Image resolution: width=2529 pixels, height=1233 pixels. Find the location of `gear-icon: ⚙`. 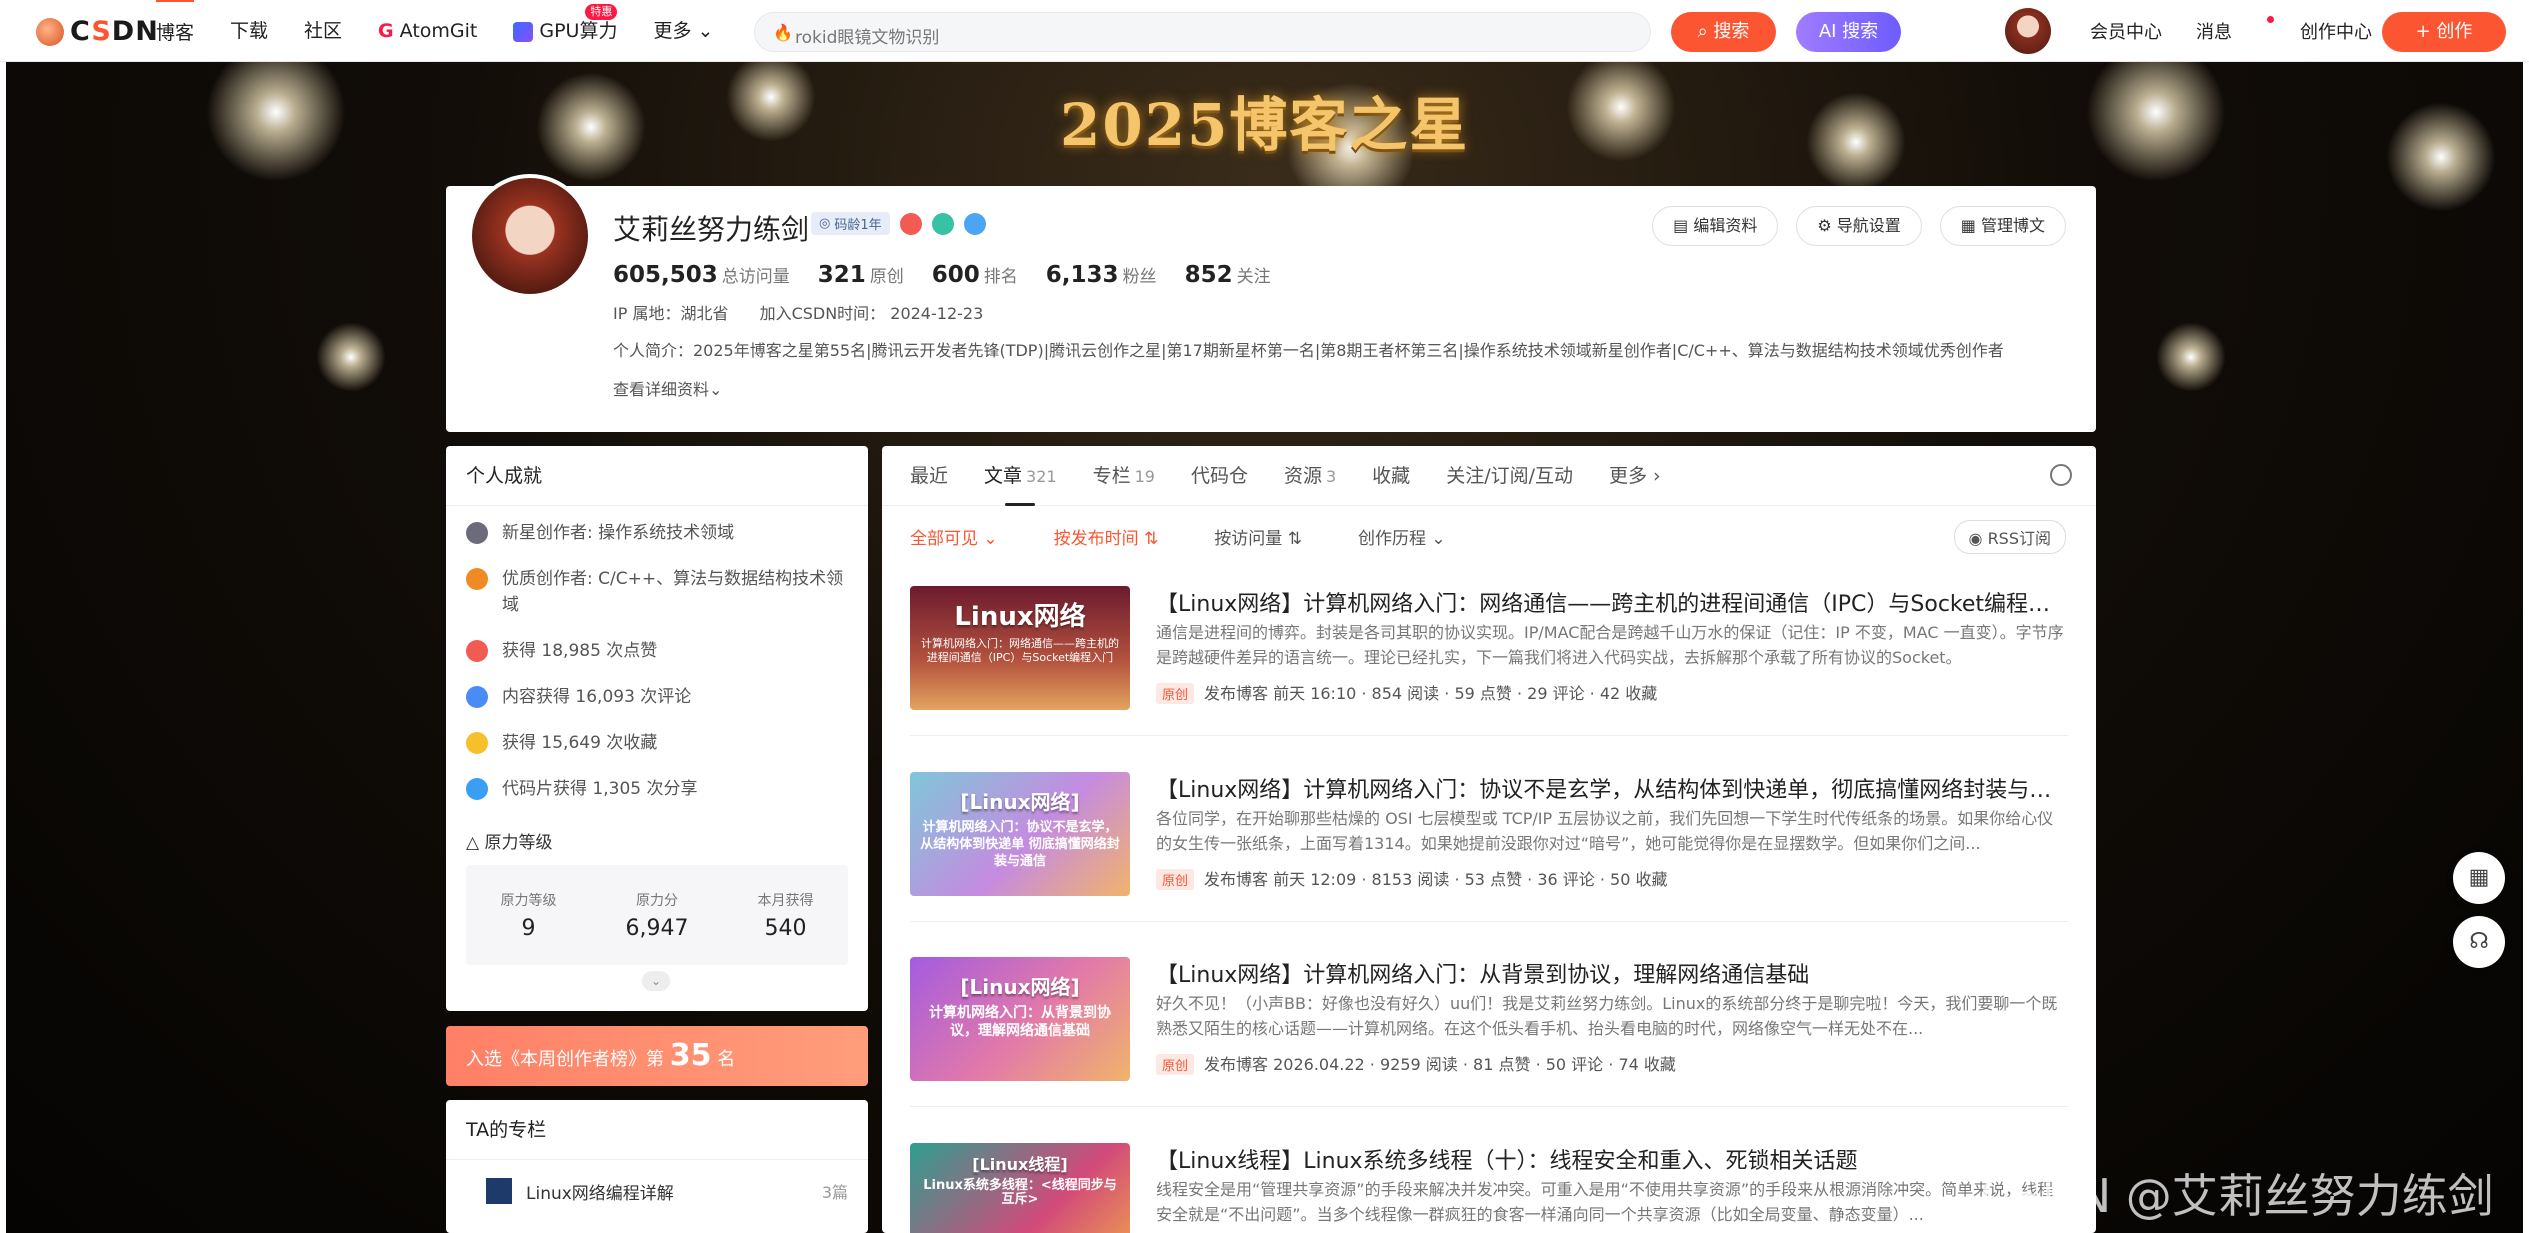

gear-icon: ⚙ is located at coordinates (1827, 225).